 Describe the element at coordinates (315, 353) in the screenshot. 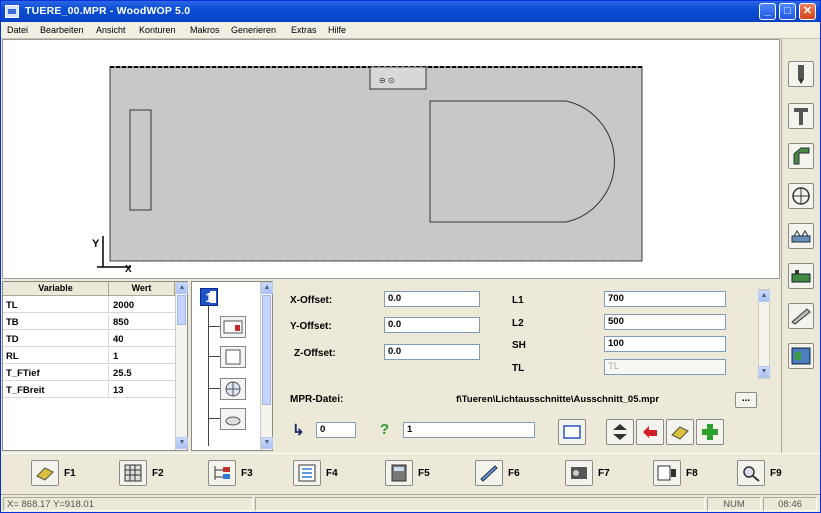

I see `z-offset-label: Z-Offset:` at that location.